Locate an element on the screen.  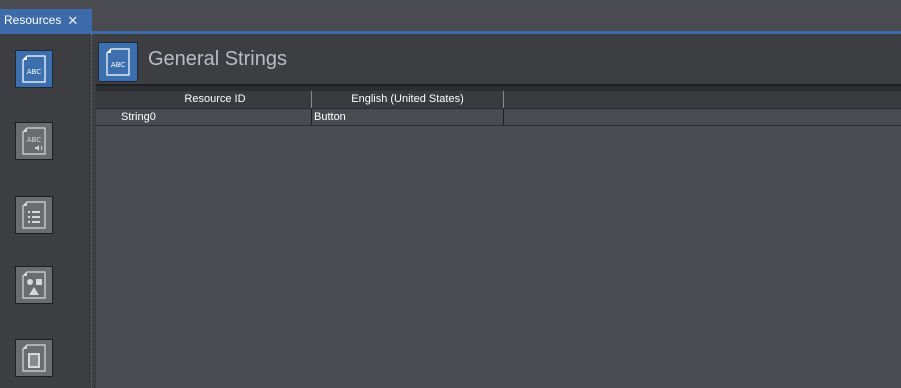
tab-accent-line is located at coordinates (450, 32).